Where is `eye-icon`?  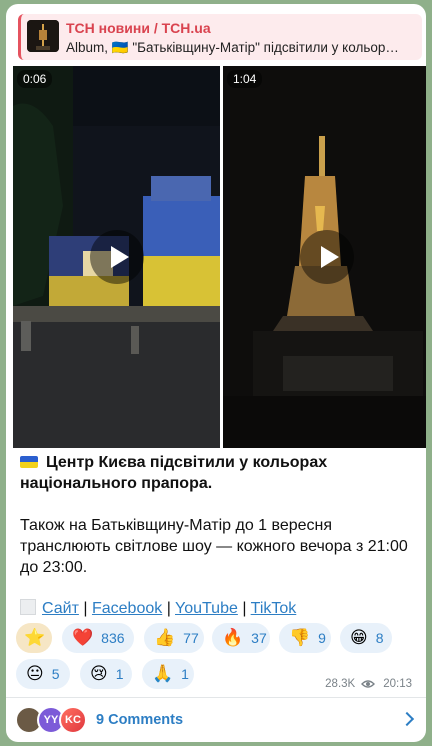 eye-icon is located at coordinates (368, 684).